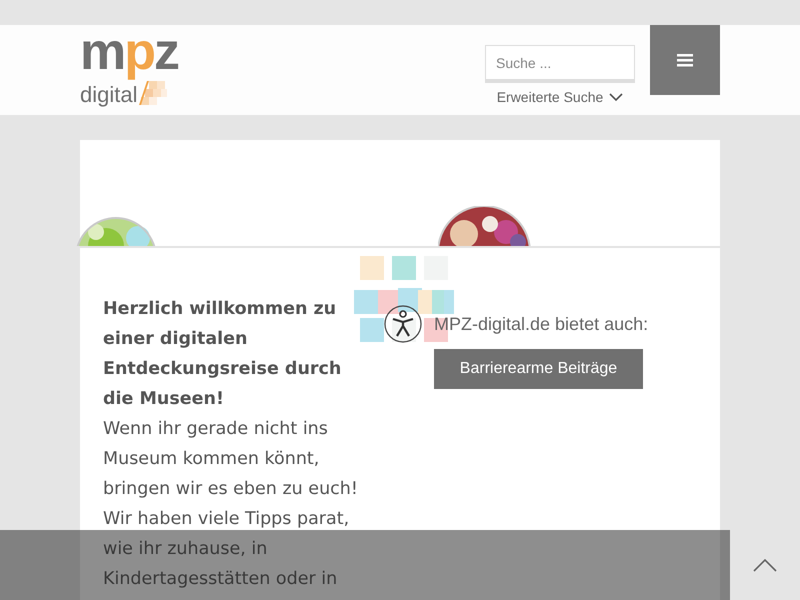  Describe the element at coordinates (109, 95) in the screenshot. I see `logo-tagline: digital` at that location.